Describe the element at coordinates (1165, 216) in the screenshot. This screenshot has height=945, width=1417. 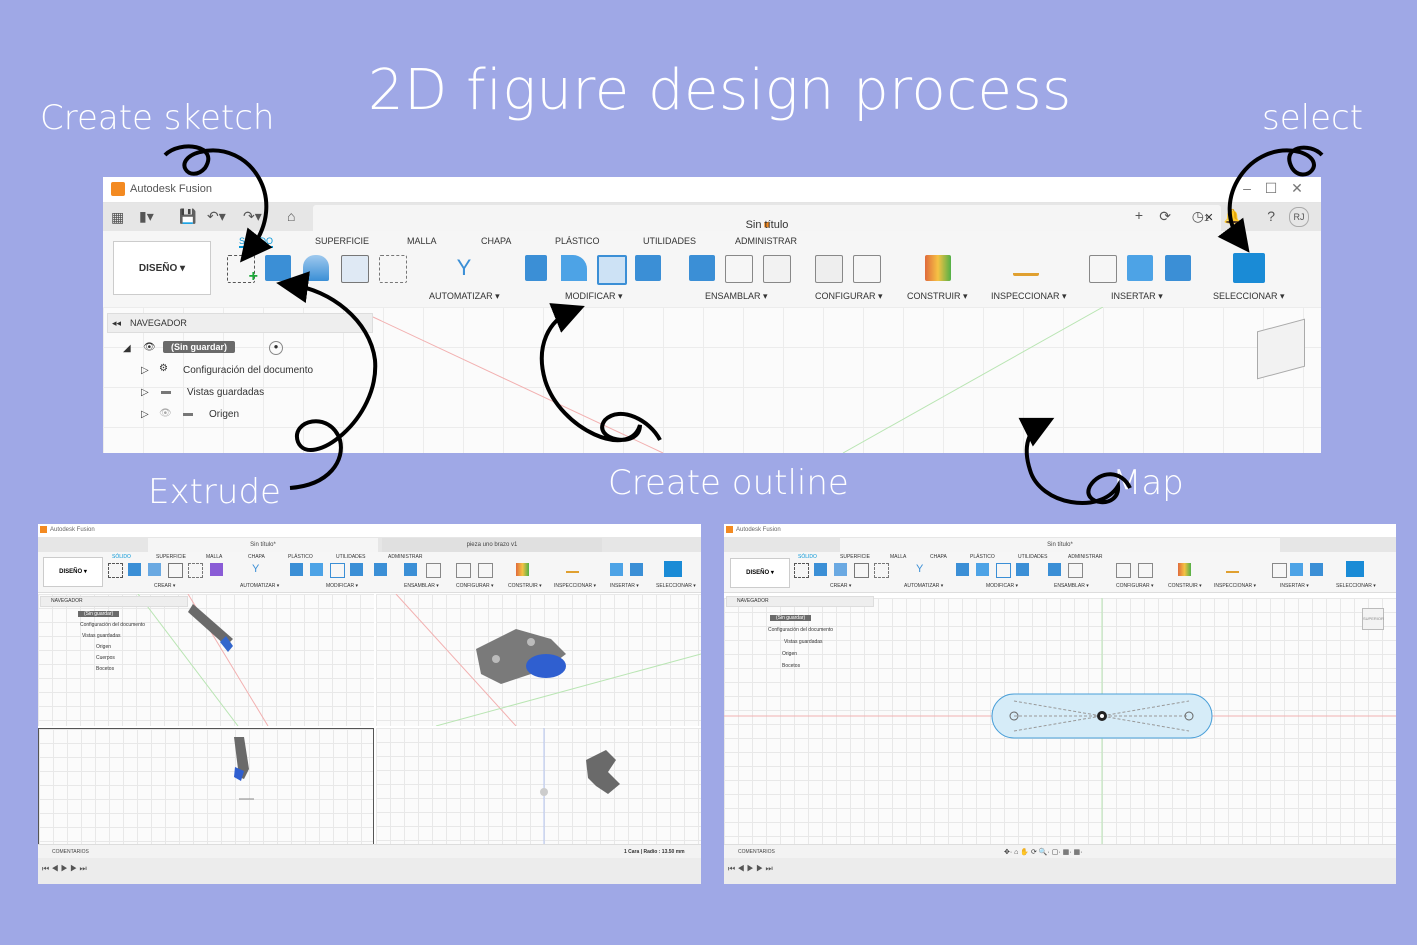
I see `extensions-icon: ⟳` at that location.